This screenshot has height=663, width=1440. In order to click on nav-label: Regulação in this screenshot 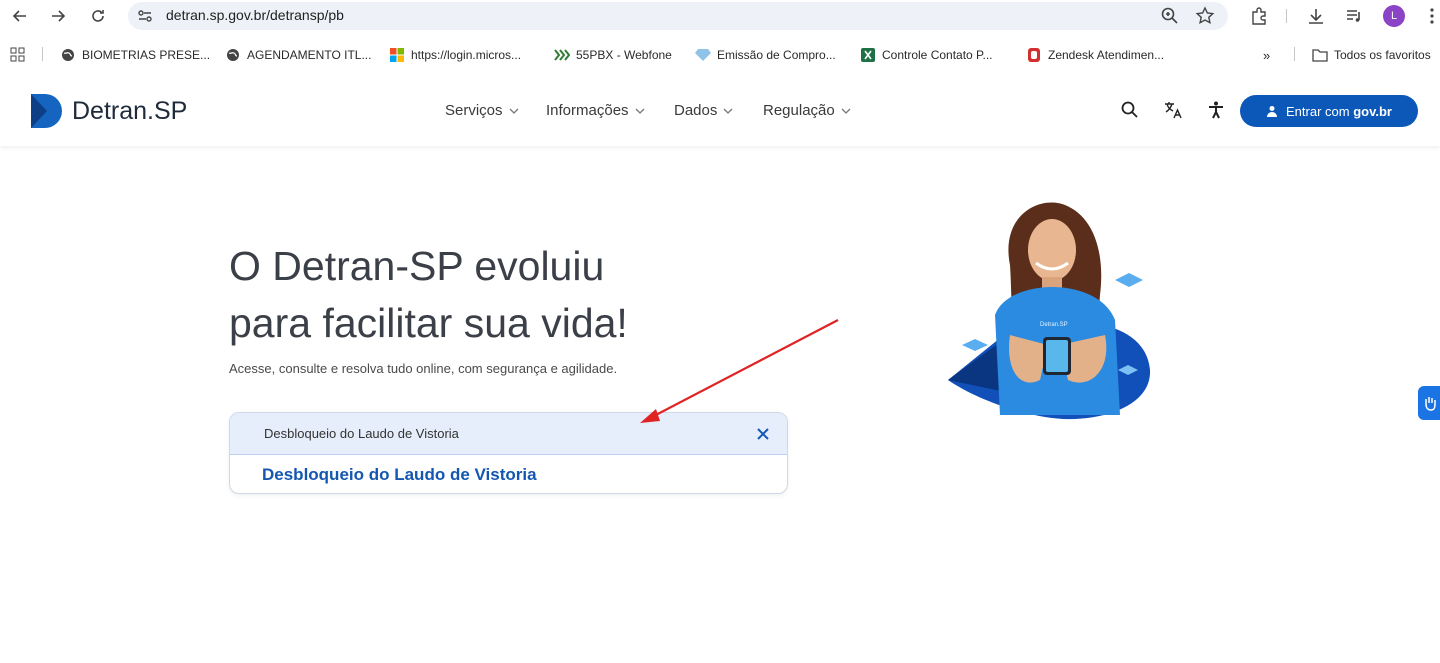, I will do `click(799, 110)`.